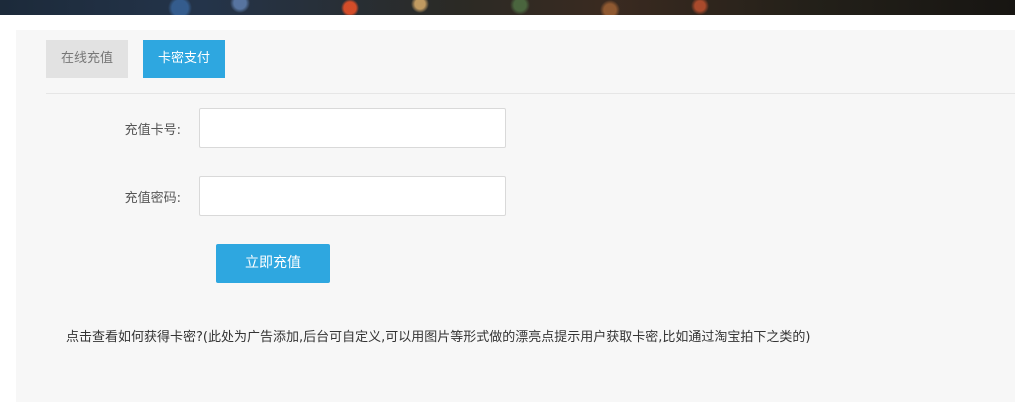 This screenshot has height=402, width=1015. Describe the element at coordinates (507, 7) in the screenshot. I see `header-banner-image` at that location.